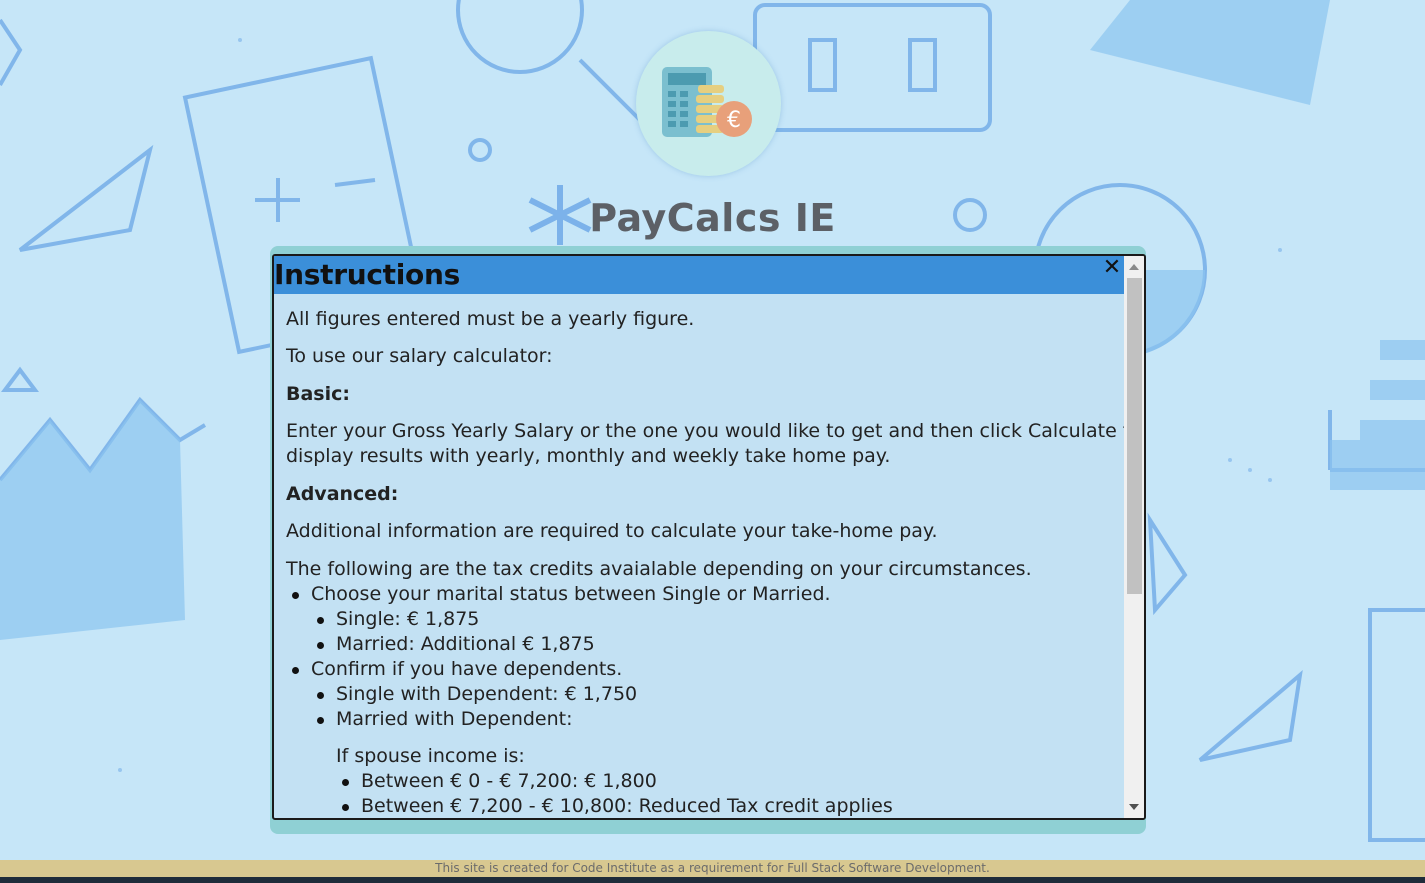  What do you see at coordinates (1134, 436) in the screenshot?
I see `scroll-thumb` at bounding box center [1134, 436].